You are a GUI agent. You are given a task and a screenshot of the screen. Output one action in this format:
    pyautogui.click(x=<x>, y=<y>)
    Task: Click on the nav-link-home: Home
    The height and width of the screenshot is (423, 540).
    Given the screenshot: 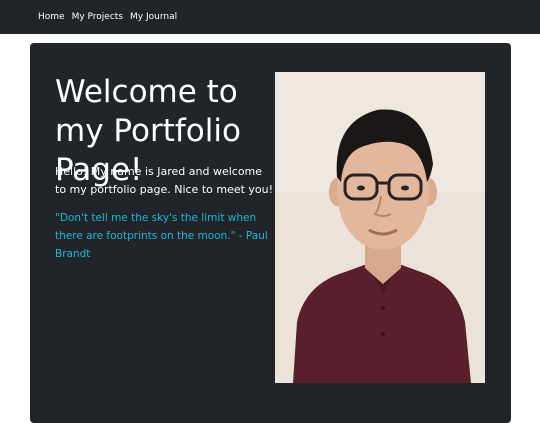 What is the action you would take?
    pyautogui.click(x=51, y=17)
    